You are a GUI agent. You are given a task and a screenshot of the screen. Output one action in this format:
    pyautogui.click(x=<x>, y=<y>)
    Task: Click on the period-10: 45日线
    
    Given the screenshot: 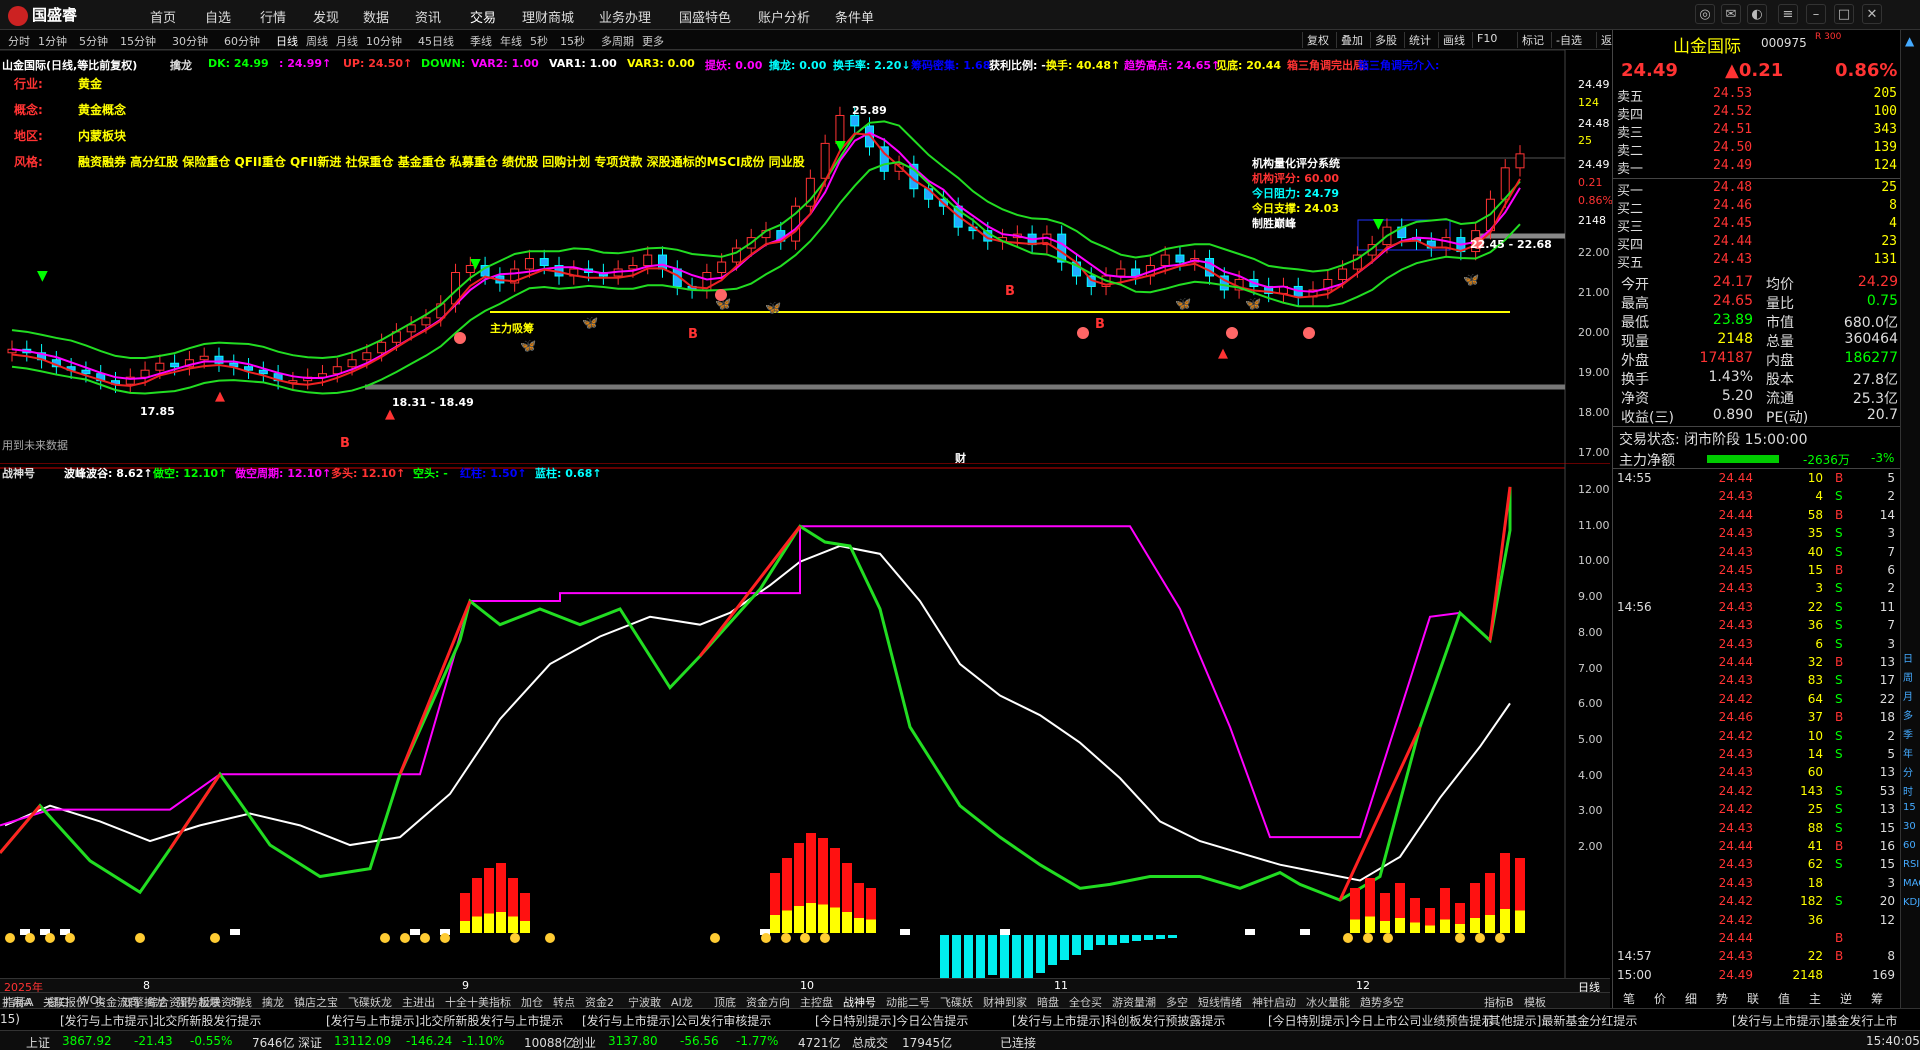 What is the action you would take?
    pyautogui.click(x=436, y=41)
    